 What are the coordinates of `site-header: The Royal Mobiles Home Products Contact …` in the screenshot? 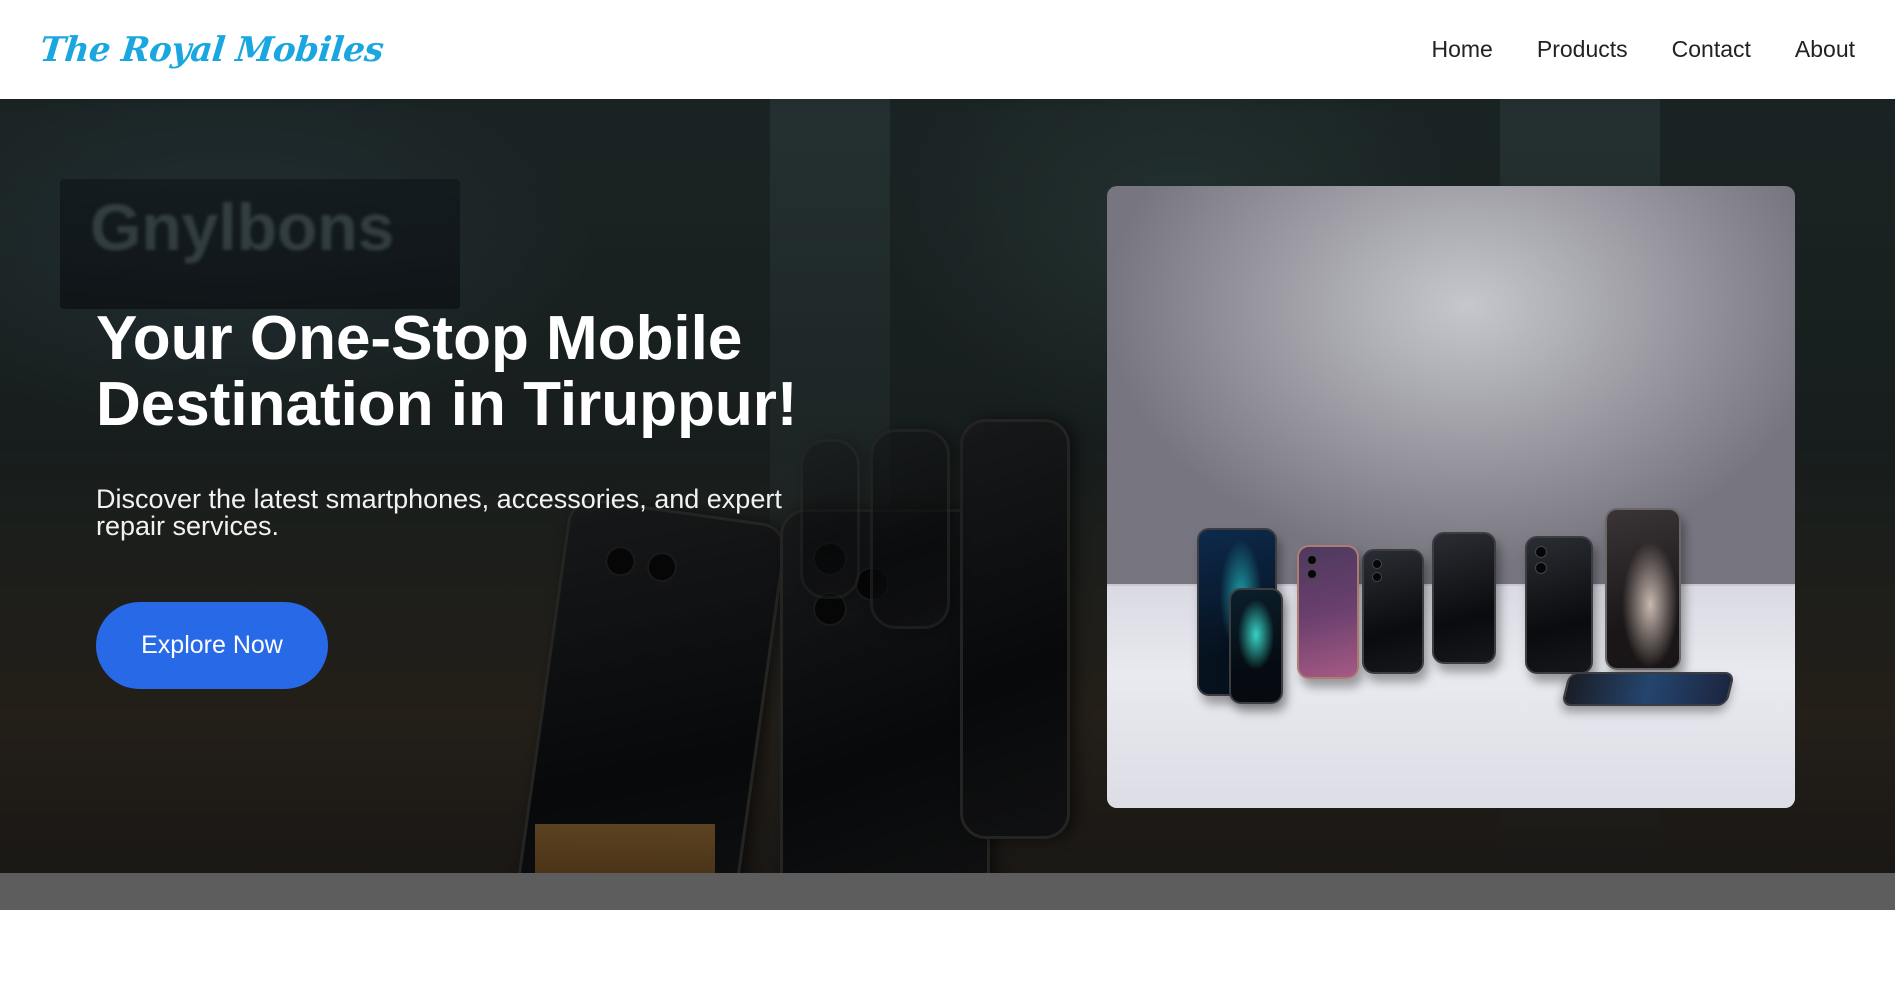 It's located at (947, 49).